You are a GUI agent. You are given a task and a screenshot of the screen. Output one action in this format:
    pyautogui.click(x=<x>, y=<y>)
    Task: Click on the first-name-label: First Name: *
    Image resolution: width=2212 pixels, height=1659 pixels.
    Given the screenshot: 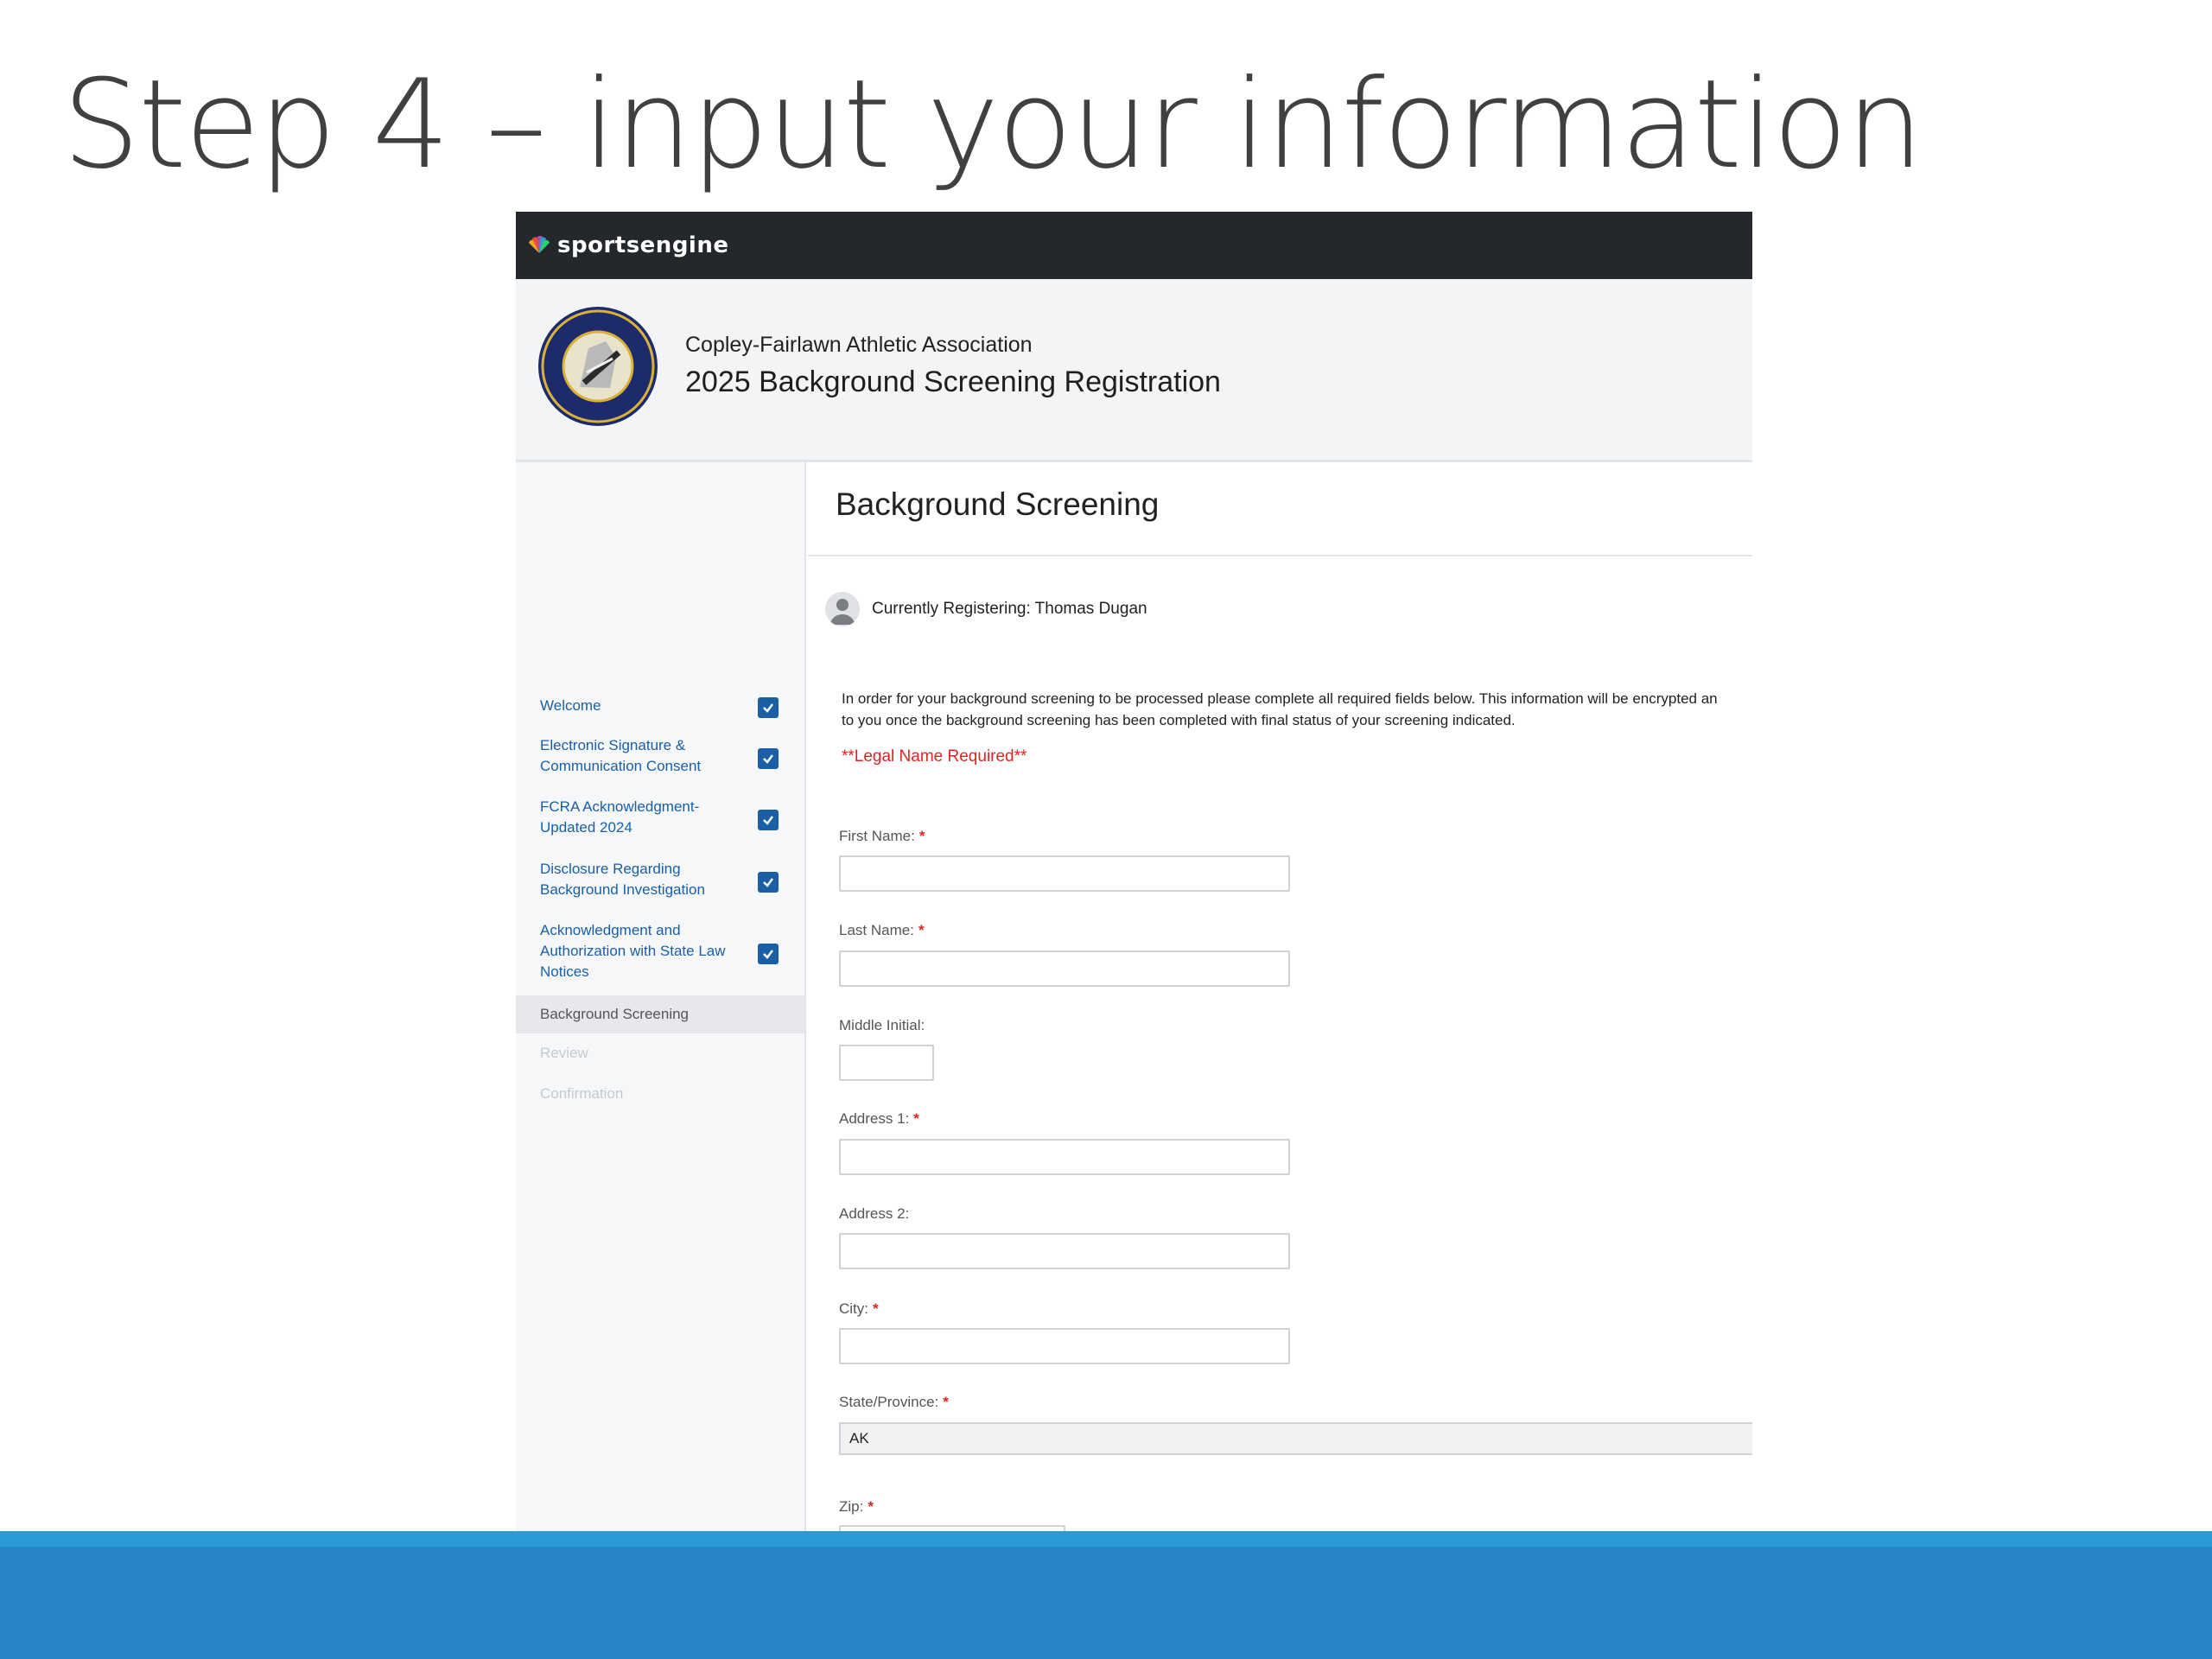 What is the action you would take?
    pyautogui.click(x=882, y=836)
    